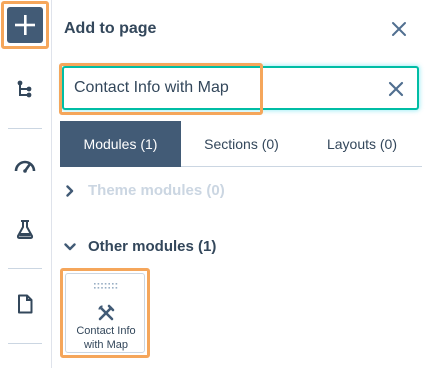  I want to click on page-icon, so click(25, 304).